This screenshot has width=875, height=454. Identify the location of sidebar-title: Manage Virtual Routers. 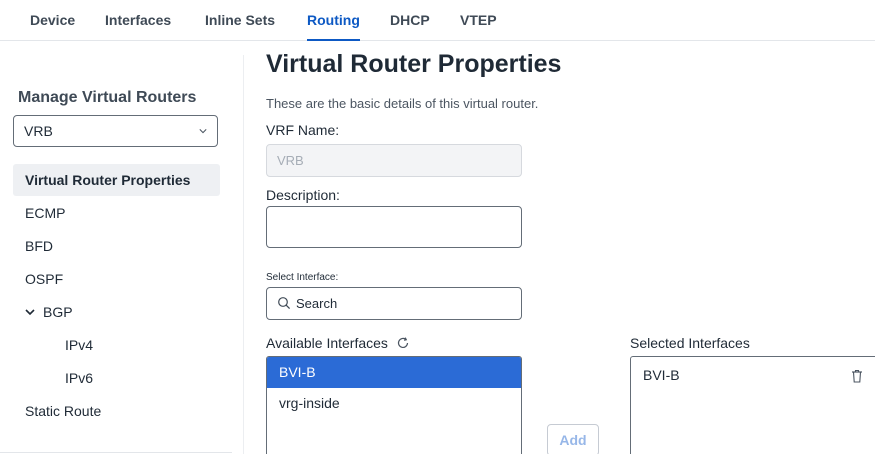
(107, 97).